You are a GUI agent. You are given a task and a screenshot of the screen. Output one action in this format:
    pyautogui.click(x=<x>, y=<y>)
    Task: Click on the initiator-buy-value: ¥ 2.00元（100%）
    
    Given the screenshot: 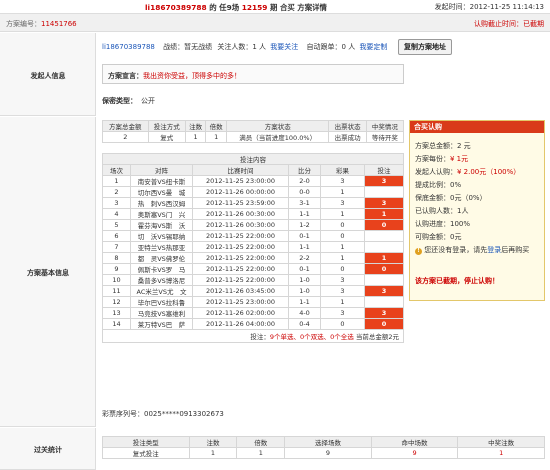 What is the action you would take?
    pyautogui.click(x=489, y=172)
    